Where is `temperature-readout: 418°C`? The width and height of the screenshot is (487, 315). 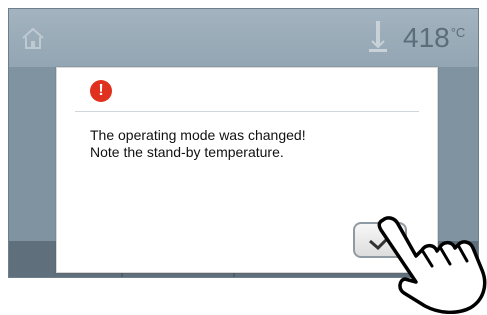 temperature-readout: 418°C is located at coordinates (434, 38).